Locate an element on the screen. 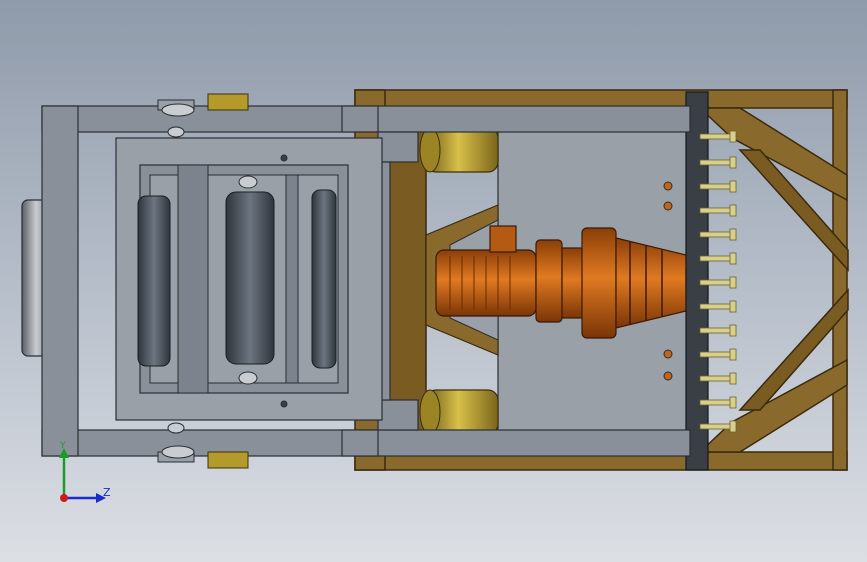 Image resolution: width=867 pixels, height=562 pixels. y-axis-label: Y is located at coordinates (63, 446).